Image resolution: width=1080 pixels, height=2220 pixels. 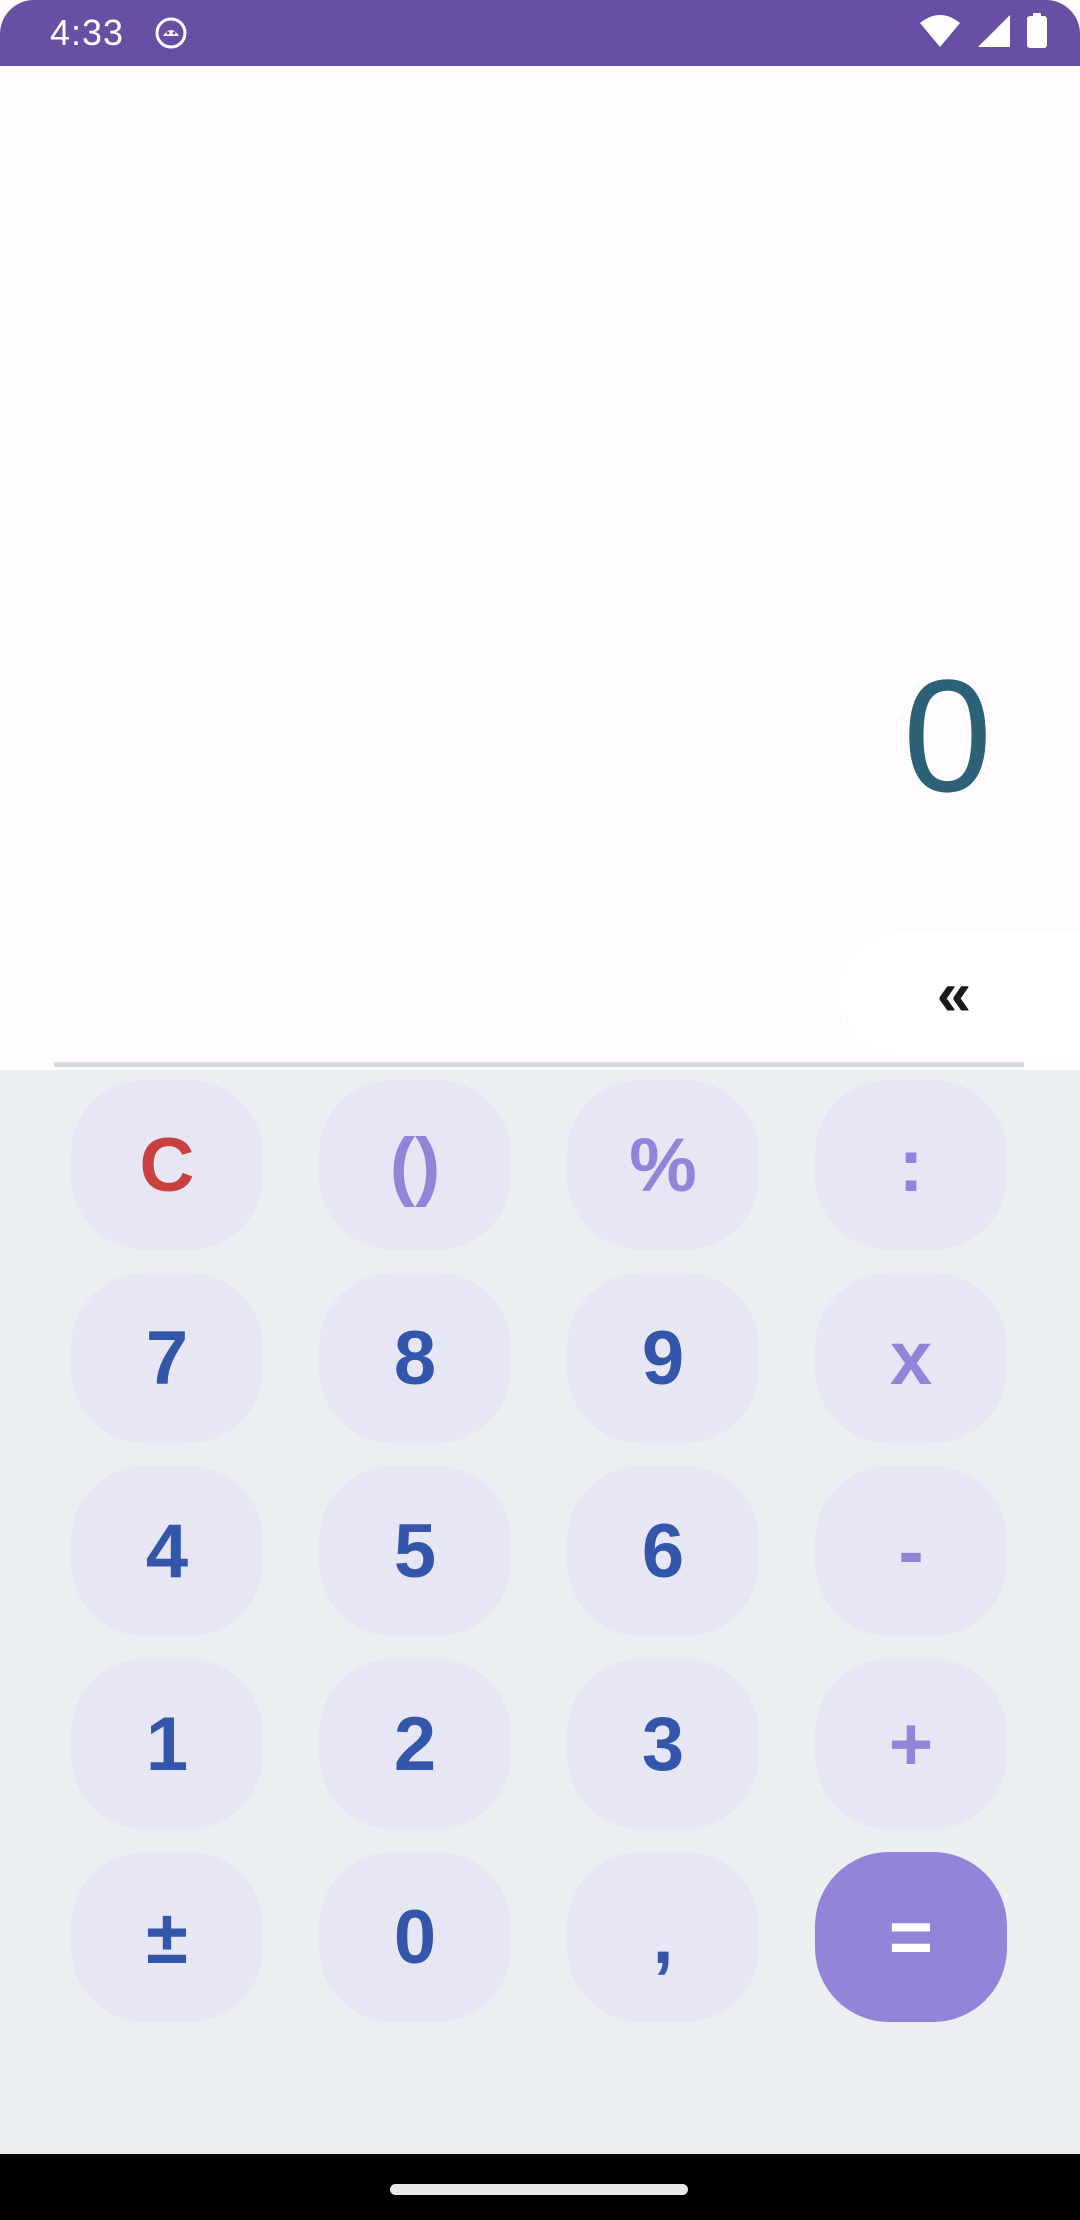 What do you see at coordinates (415, 1551) in the screenshot?
I see `digit-5-button: 5` at bounding box center [415, 1551].